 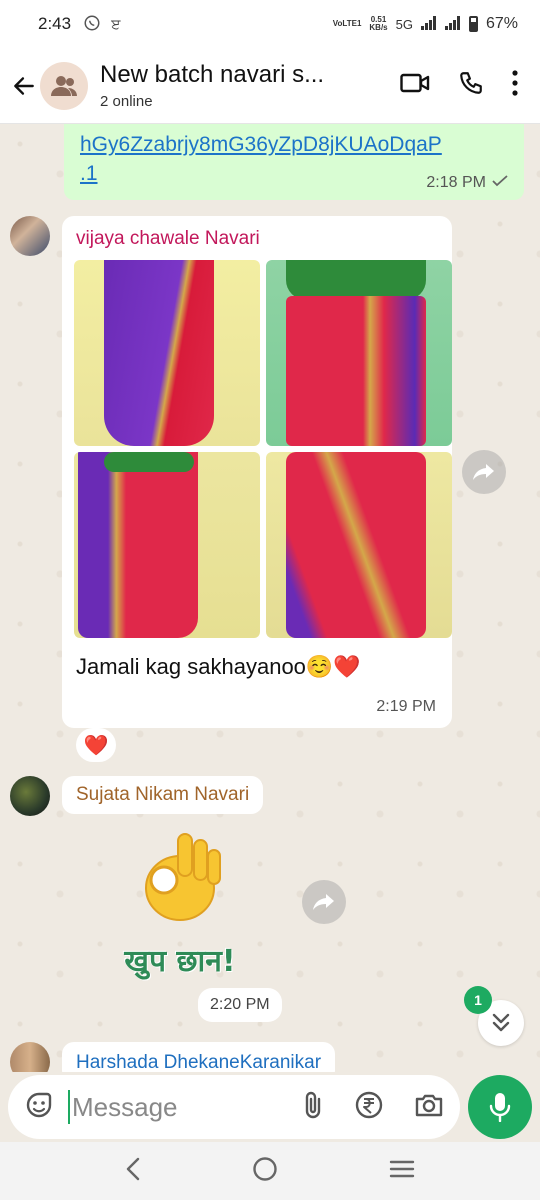 What do you see at coordinates (415, 85) in the screenshot?
I see `video-call-icon` at bounding box center [415, 85].